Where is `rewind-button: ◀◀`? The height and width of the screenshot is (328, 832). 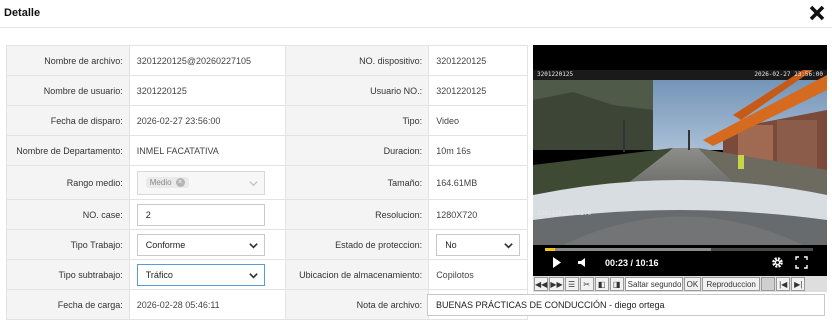
rewind-button: ◀◀ is located at coordinates (541, 284).